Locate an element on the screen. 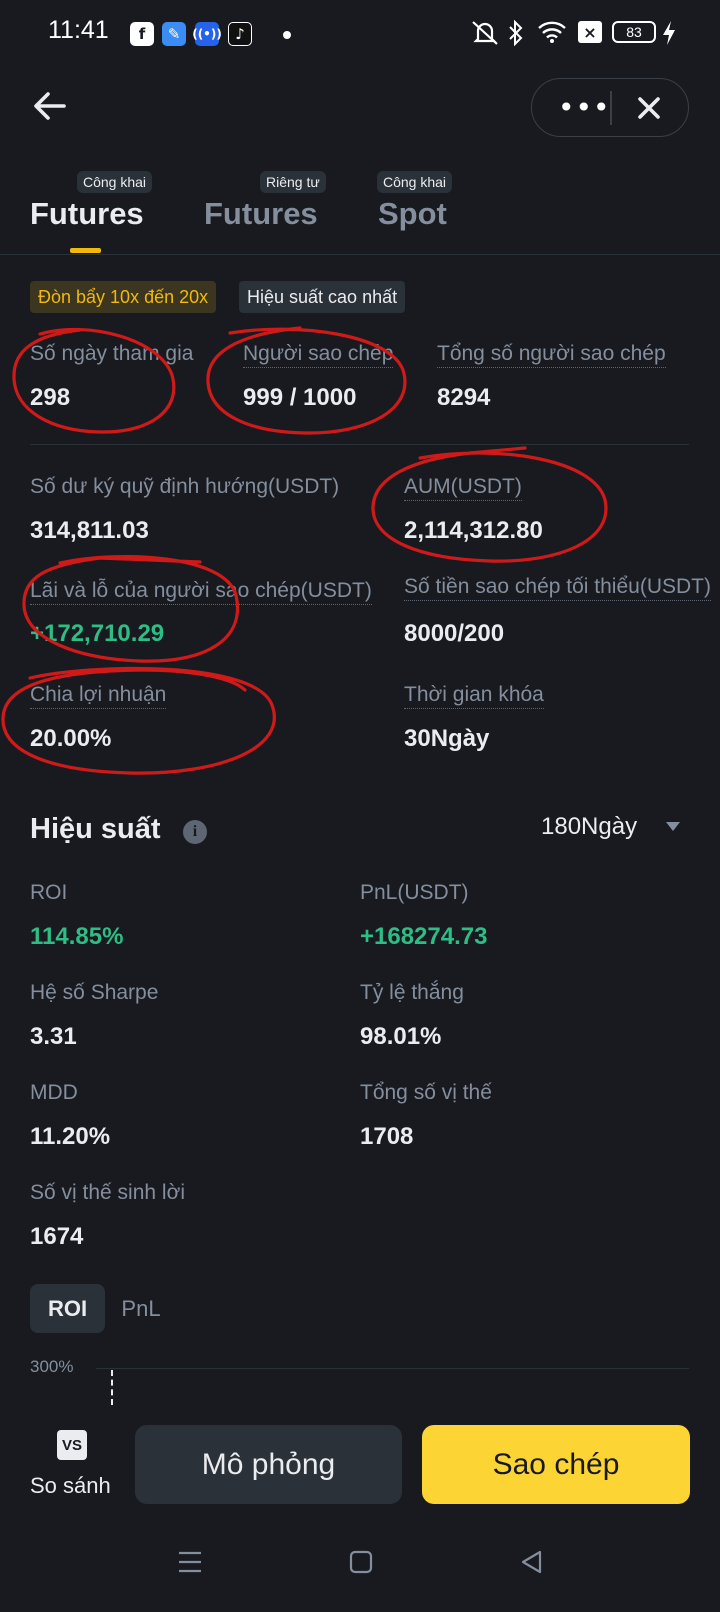  notification-dot-icon is located at coordinates (287, 35).